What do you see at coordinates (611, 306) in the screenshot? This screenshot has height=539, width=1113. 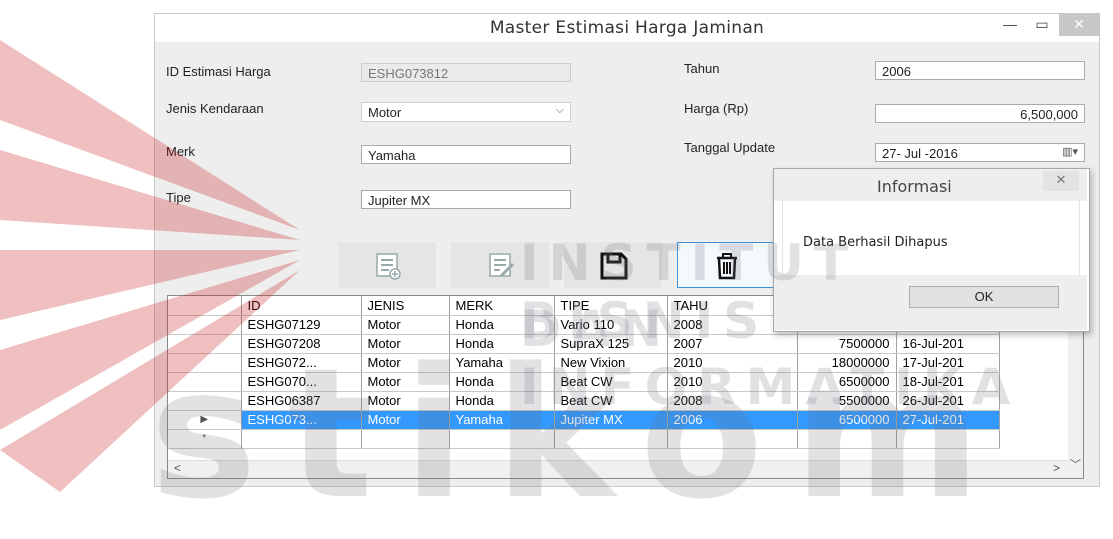 I see `column-header-tipe: TIPE` at bounding box center [611, 306].